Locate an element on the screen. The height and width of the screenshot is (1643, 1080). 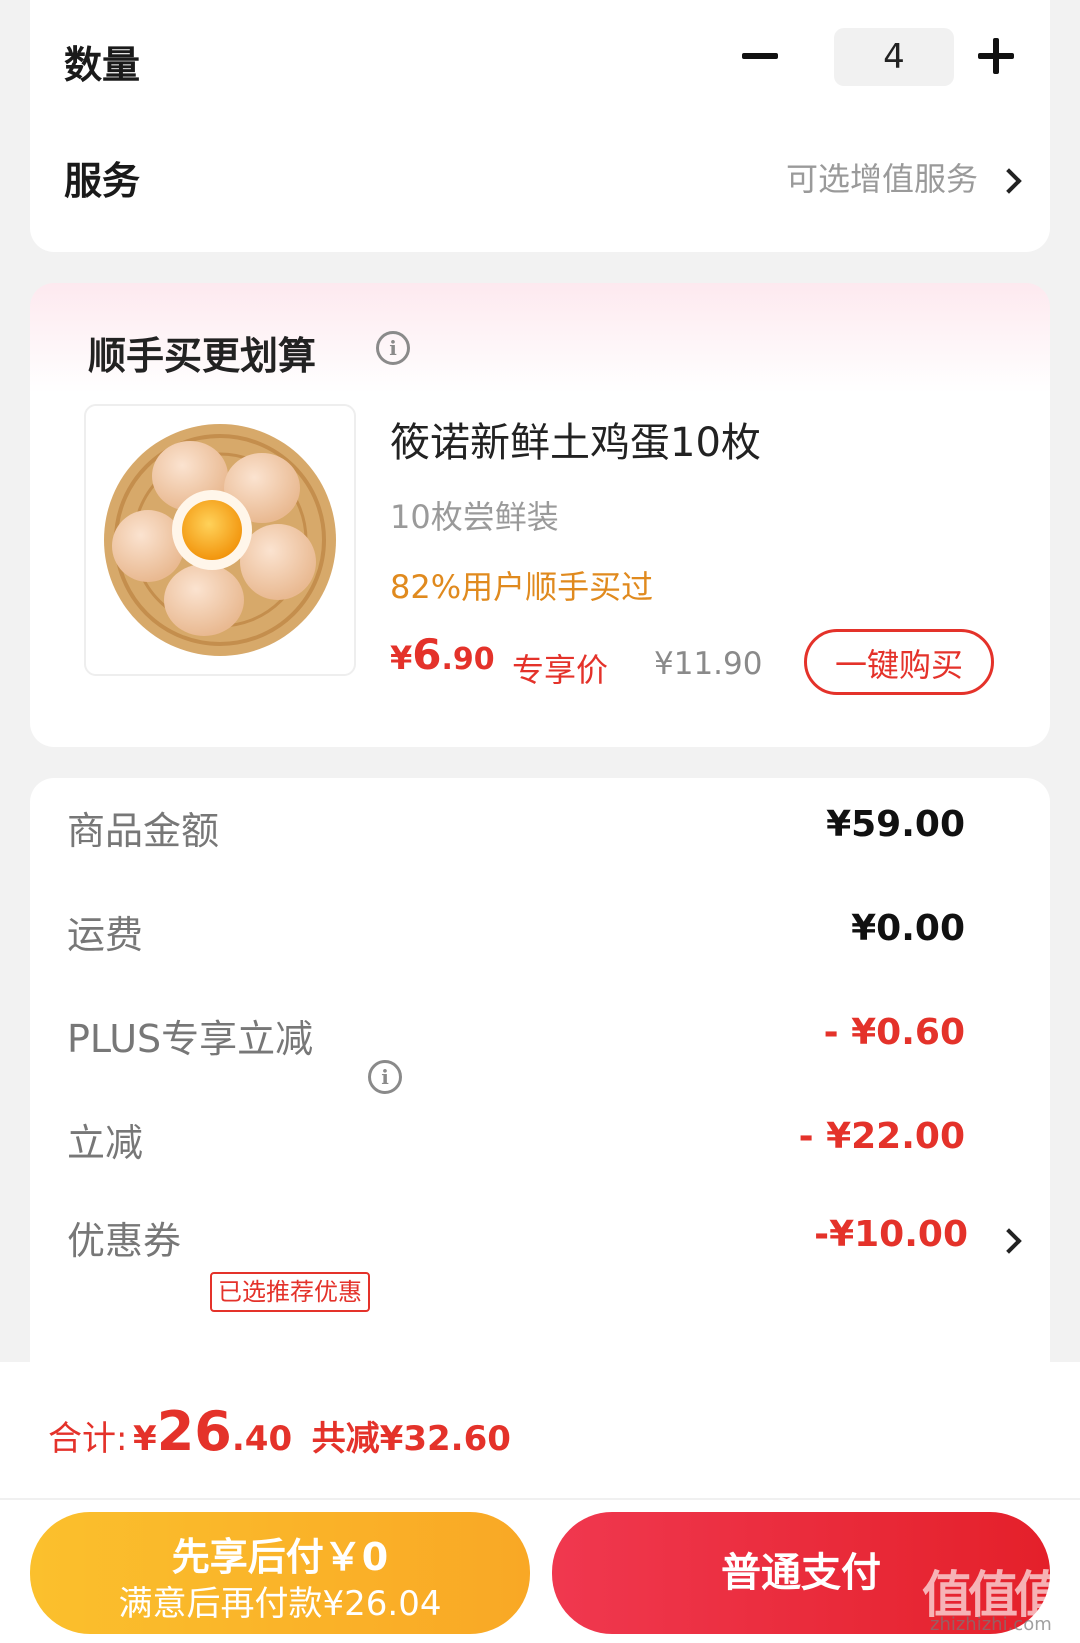
original-price: ¥11.90 is located at coordinates (708, 664).